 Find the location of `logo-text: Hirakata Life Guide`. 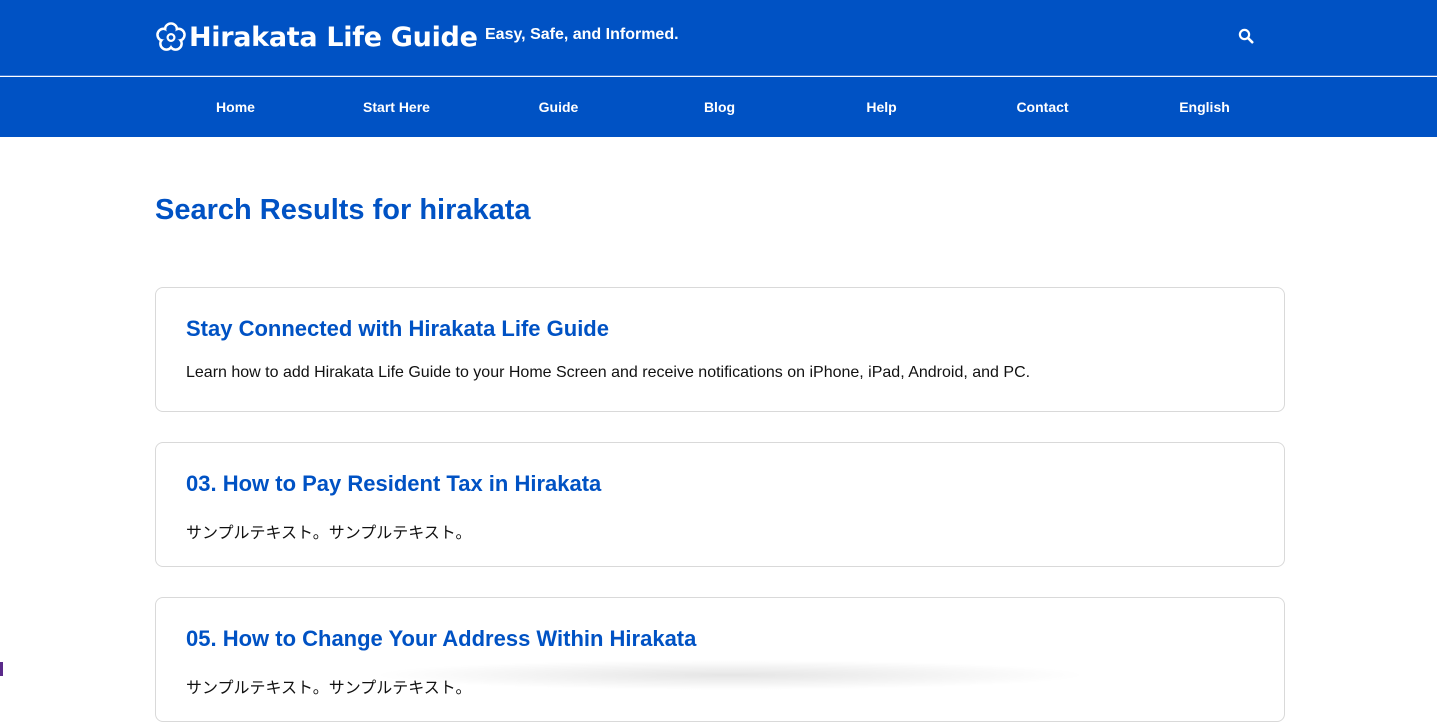

logo-text: Hirakata Life Guide is located at coordinates (333, 37).